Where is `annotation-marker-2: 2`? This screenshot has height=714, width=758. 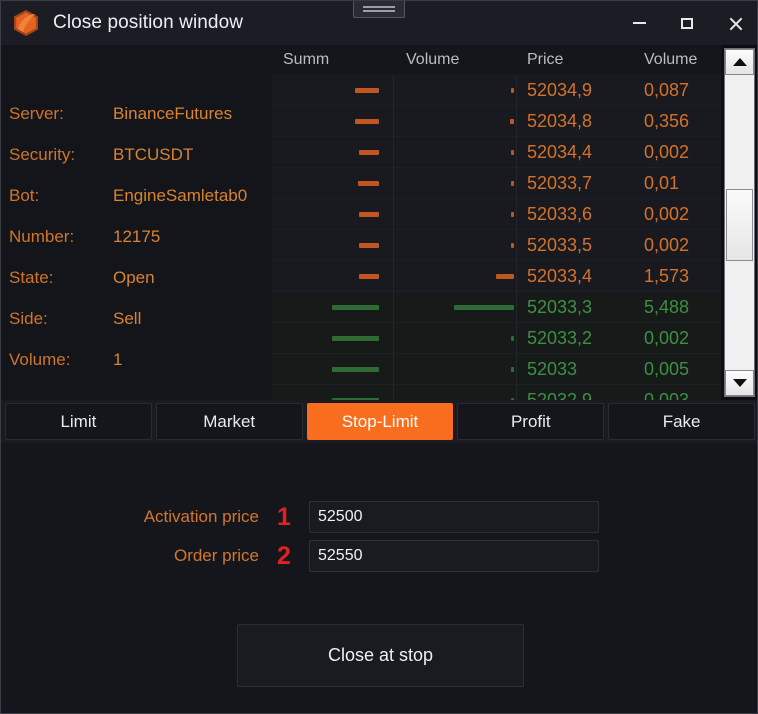 annotation-marker-2: 2 is located at coordinates (284, 555).